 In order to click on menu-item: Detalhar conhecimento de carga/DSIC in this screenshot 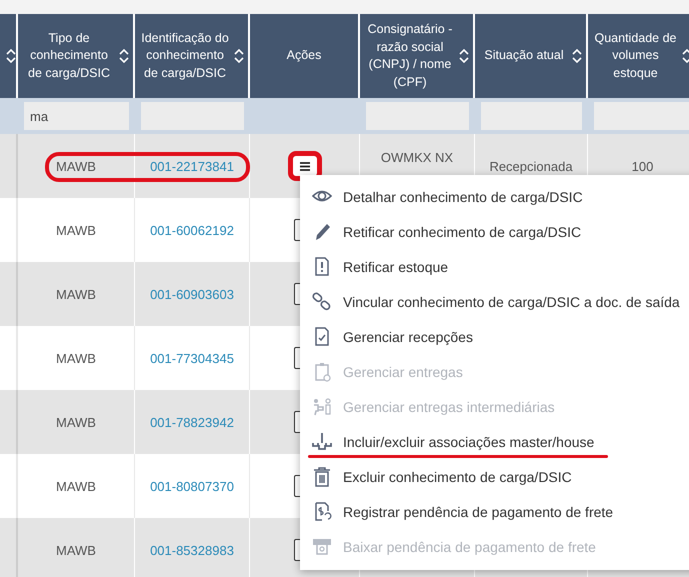, I will do `click(494, 196)`.